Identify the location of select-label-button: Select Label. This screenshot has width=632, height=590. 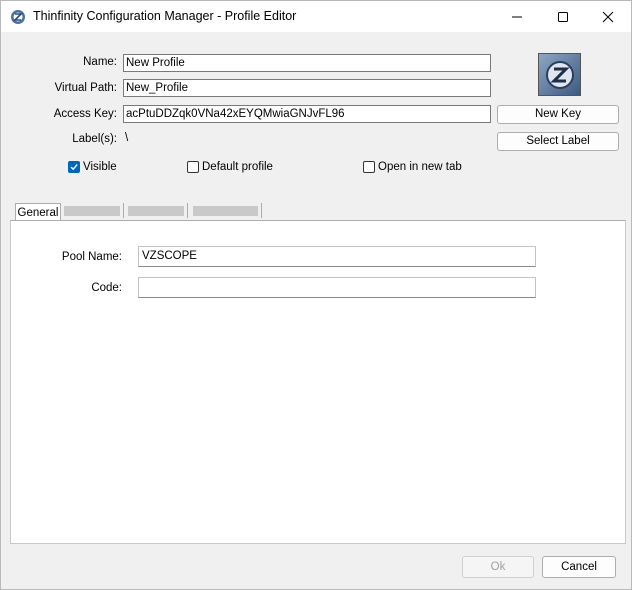
(558, 141).